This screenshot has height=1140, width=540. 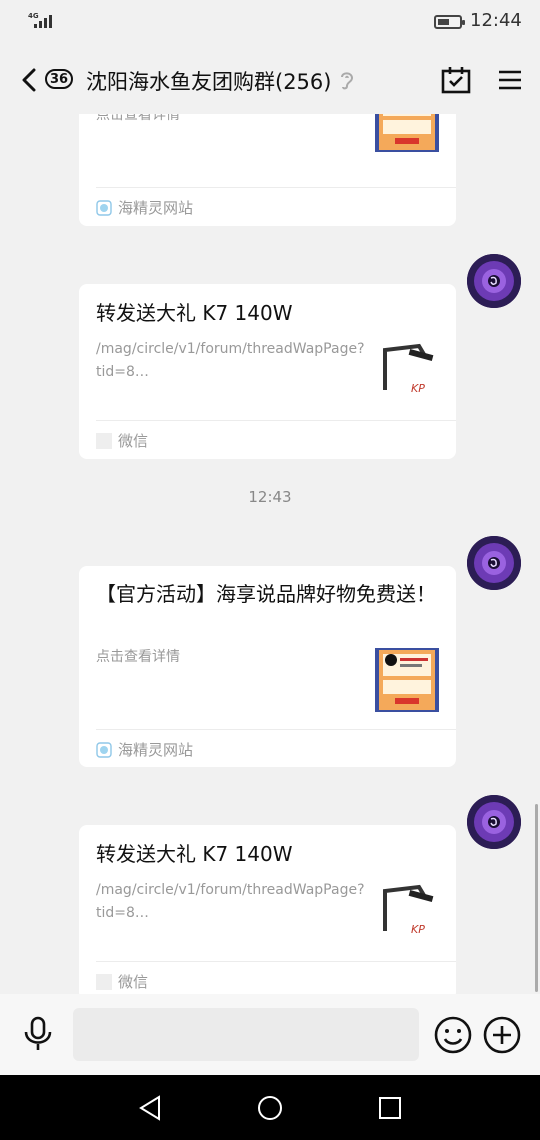 What do you see at coordinates (266, 594) in the screenshot?
I see `card-title: 【官方活动】海享说品牌好物免费送！` at bounding box center [266, 594].